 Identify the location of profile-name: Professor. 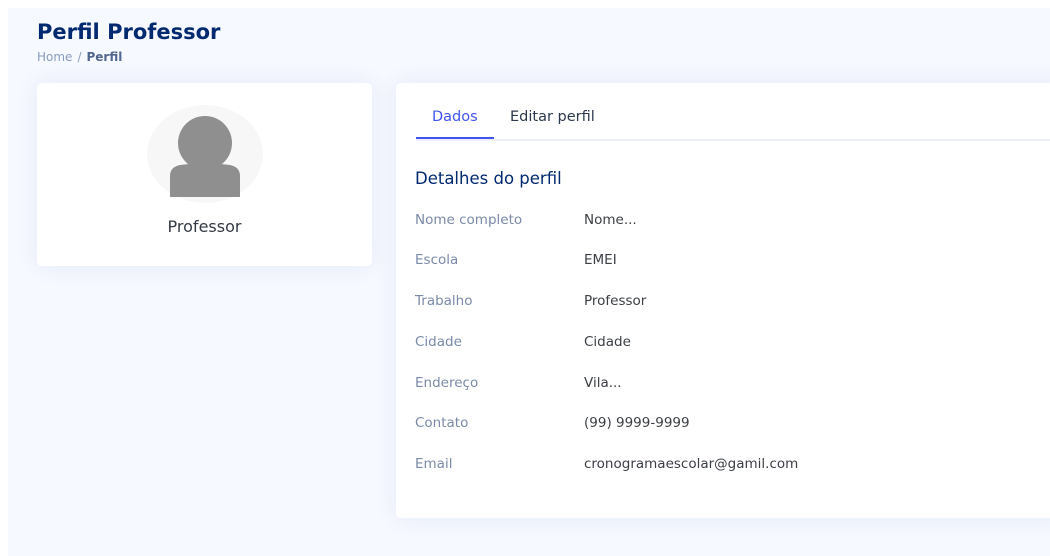
(204, 226).